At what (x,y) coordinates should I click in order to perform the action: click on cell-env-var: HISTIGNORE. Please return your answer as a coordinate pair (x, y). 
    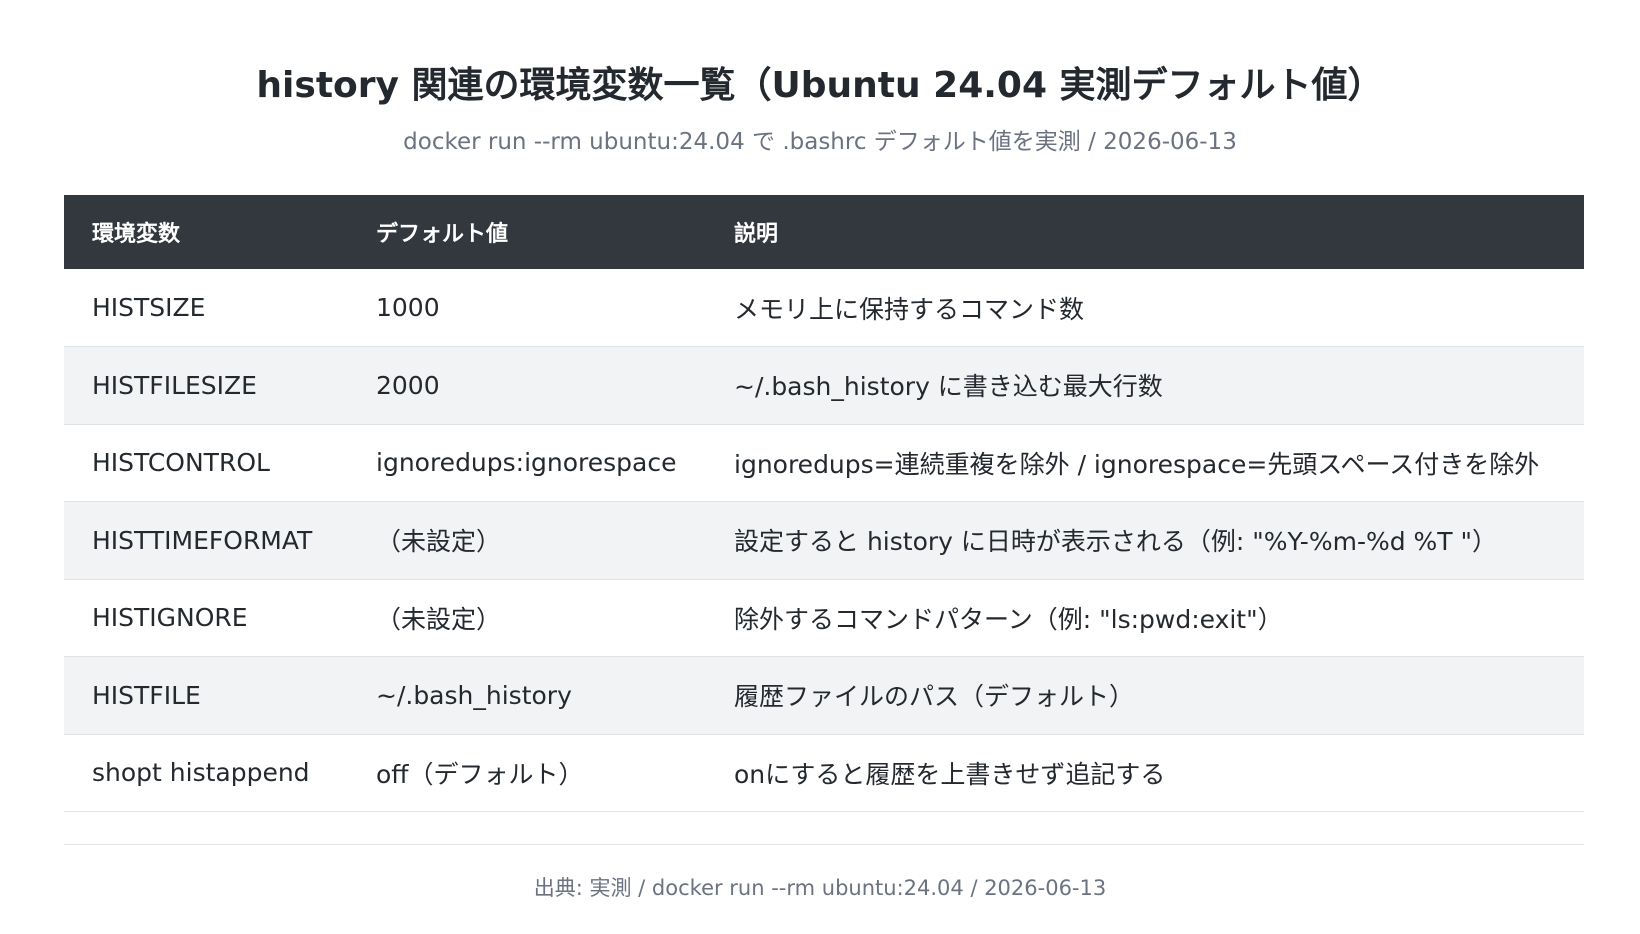
    Looking at the image, I should click on (206, 618).